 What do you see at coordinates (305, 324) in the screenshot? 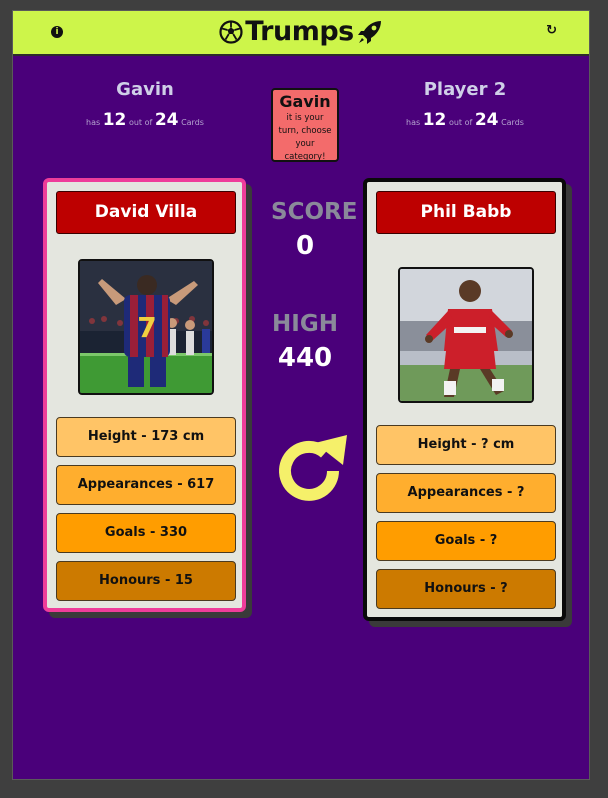
I see `high-score-label: HIGH` at bounding box center [305, 324].